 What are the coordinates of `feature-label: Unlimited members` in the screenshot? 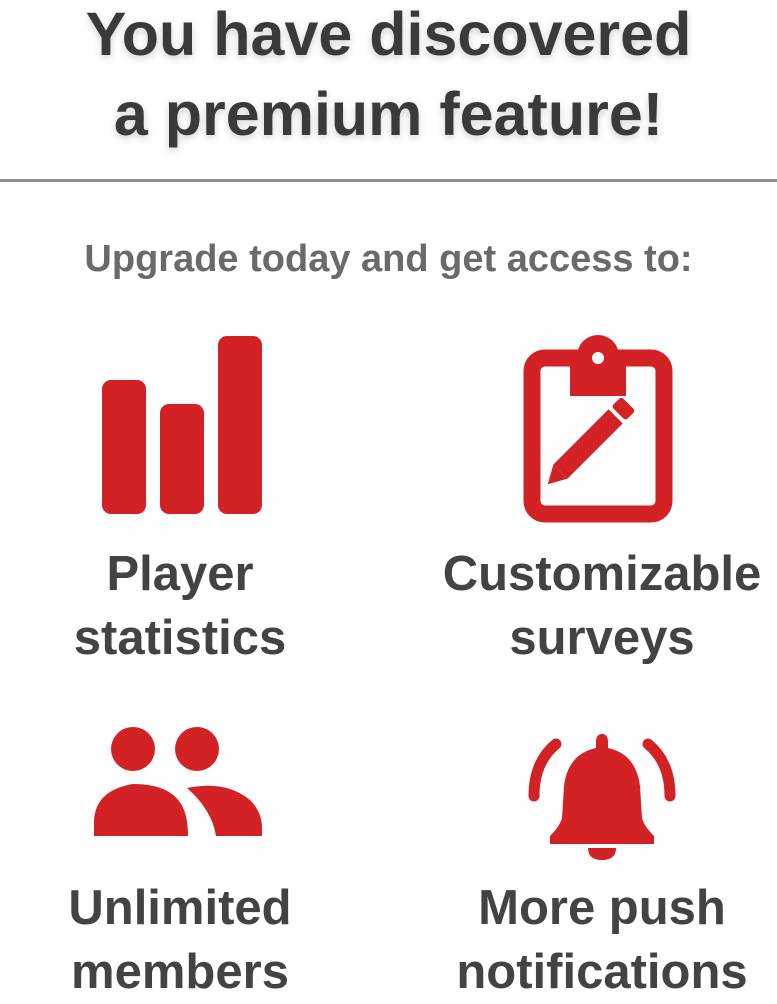 It's located at (187, 940).